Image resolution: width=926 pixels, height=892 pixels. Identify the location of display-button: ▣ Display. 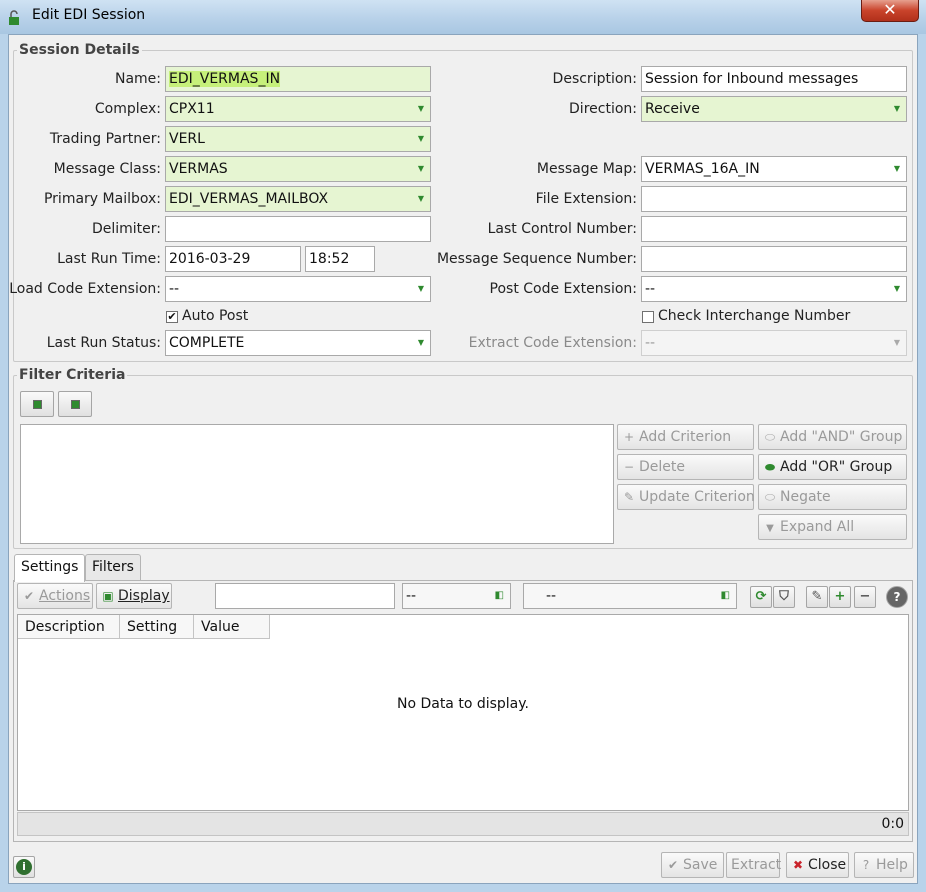
(134, 596).